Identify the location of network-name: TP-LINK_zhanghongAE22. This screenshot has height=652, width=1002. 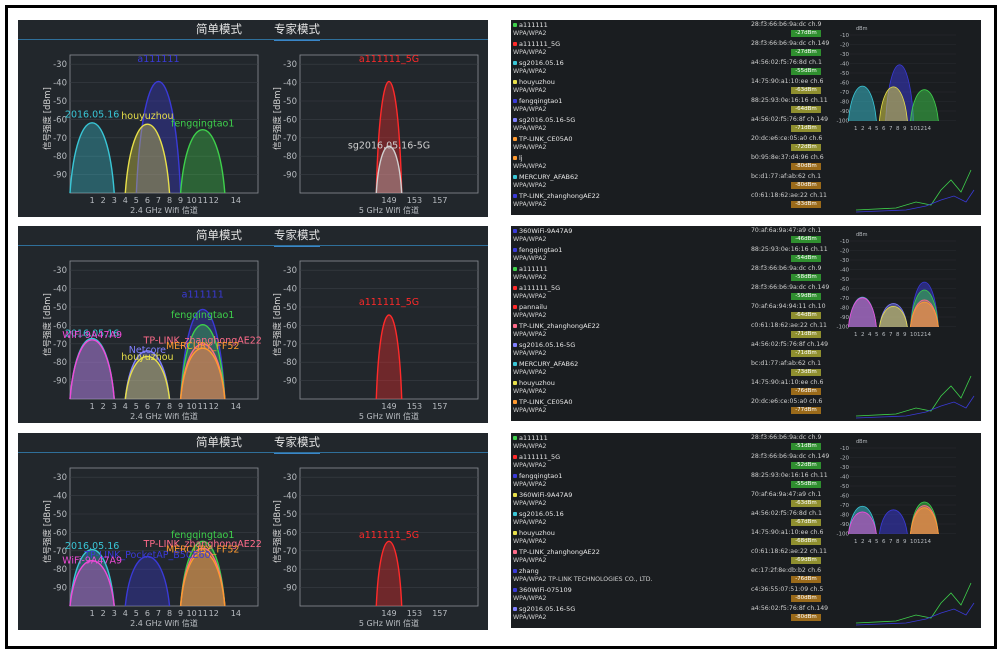
(556, 326).